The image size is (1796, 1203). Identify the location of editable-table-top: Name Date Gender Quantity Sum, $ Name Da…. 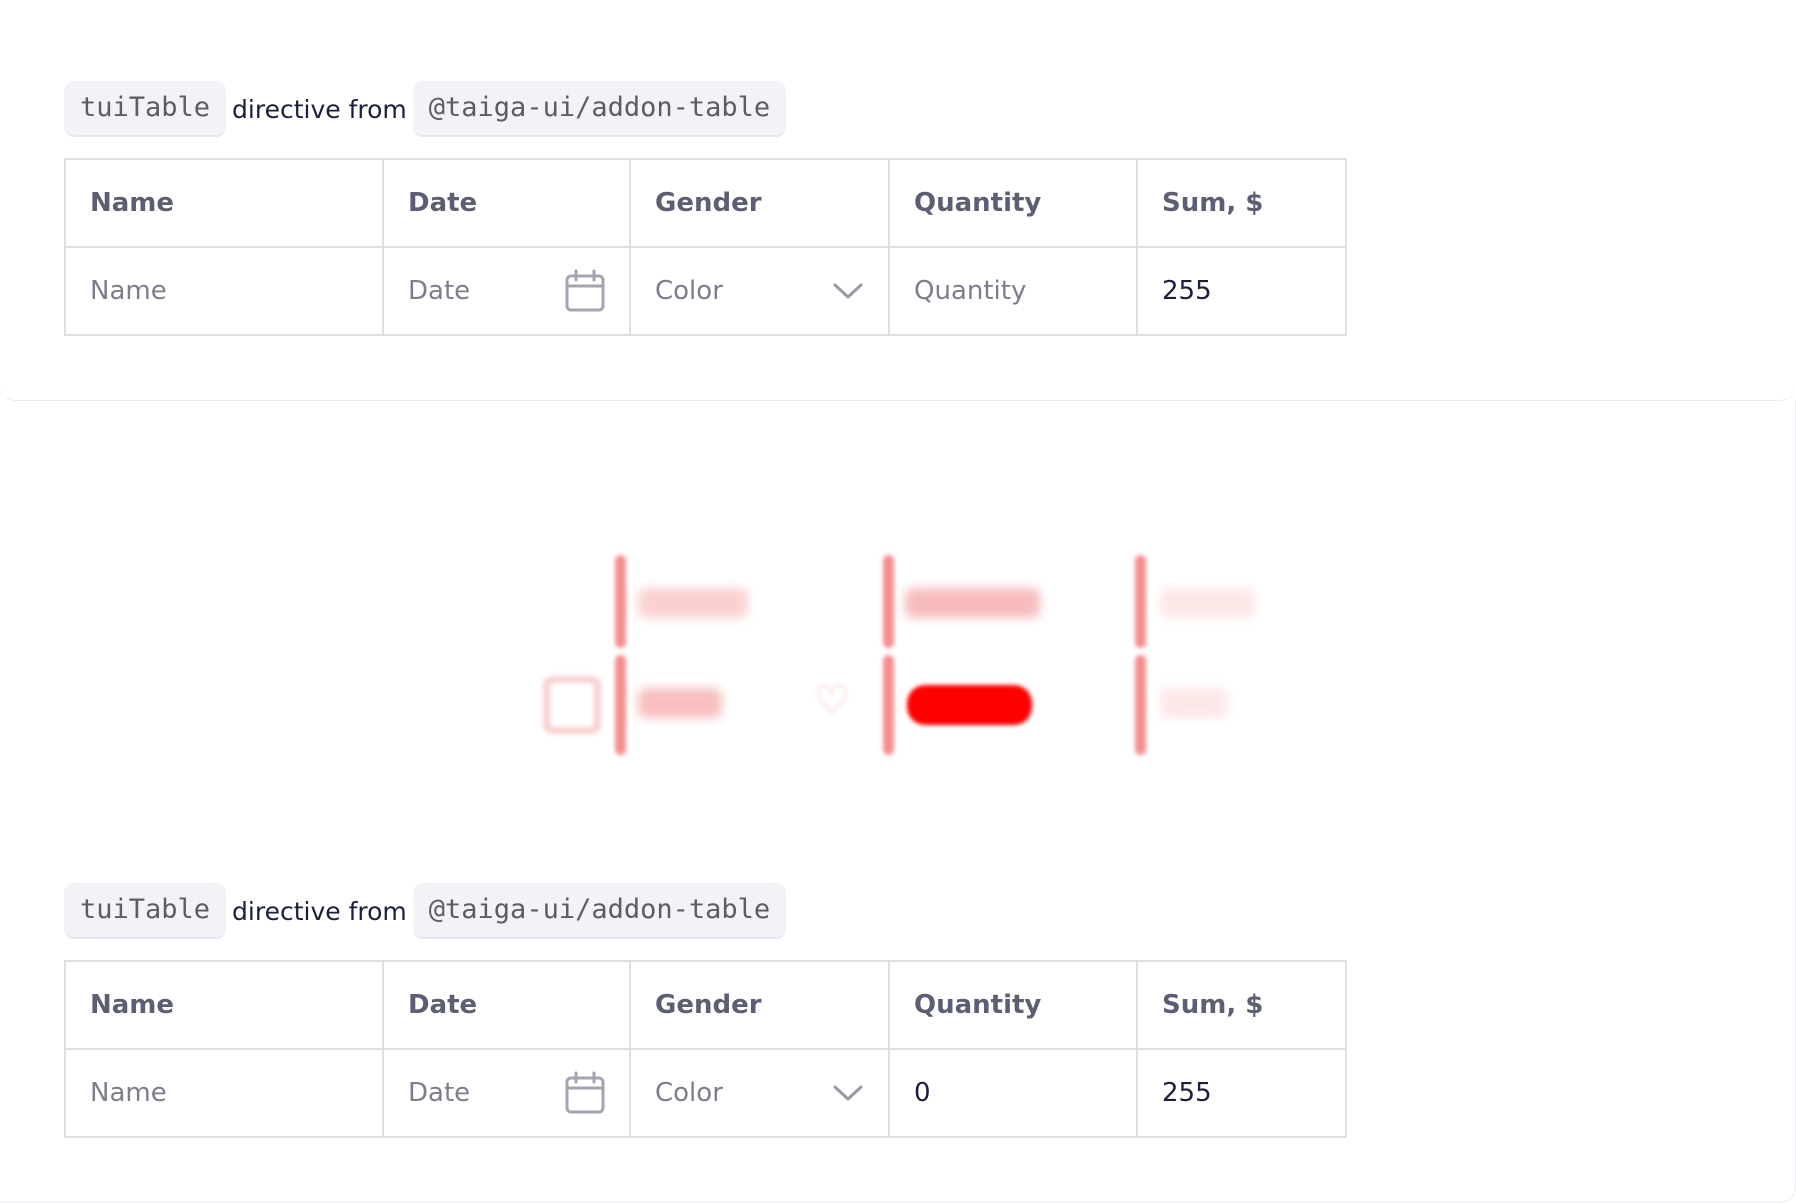
(705, 247).